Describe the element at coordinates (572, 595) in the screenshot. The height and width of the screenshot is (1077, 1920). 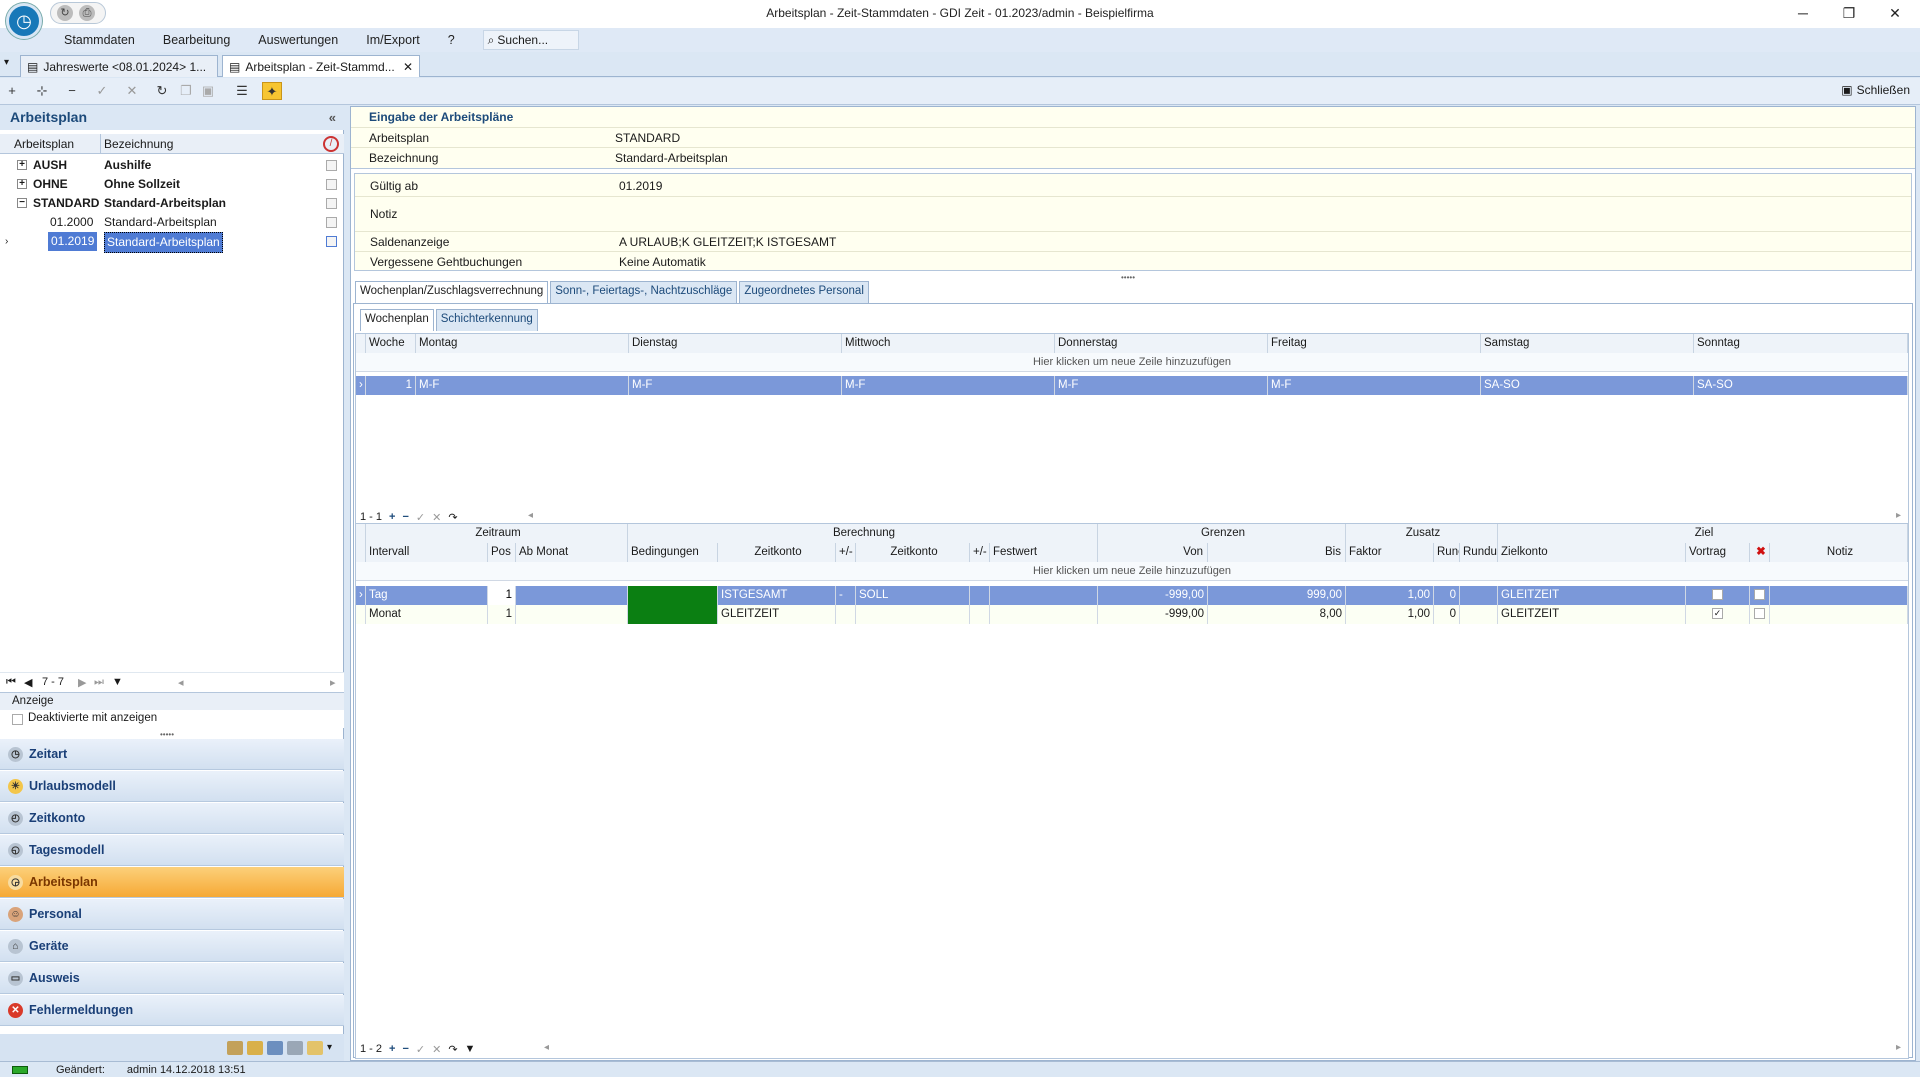
I see `cell-ab-monat` at that location.